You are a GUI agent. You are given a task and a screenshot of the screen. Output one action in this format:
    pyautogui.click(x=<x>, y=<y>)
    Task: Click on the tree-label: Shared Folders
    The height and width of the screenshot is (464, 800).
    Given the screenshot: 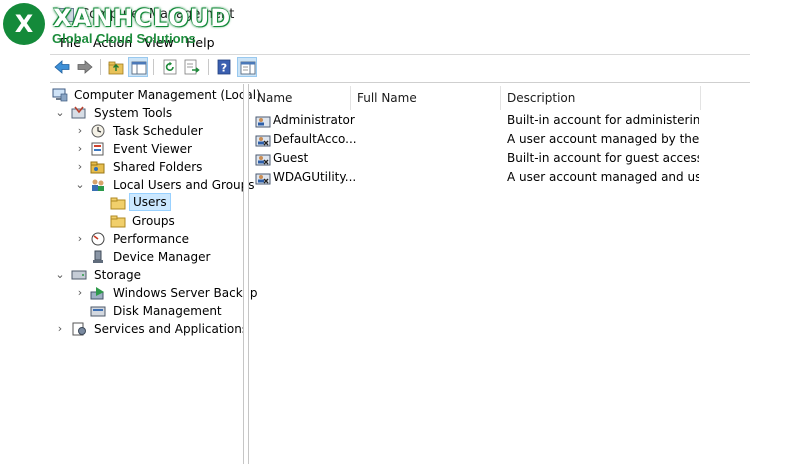 What is the action you would take?
    pyautogui.click(x=158, y=167)
    